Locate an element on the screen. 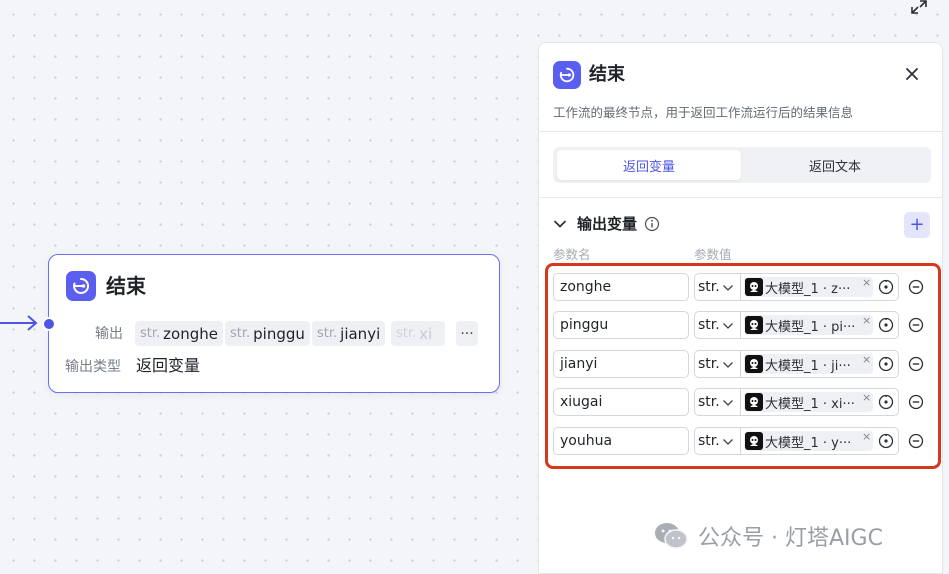  node-output-type-value: 返回变量 is located at coordinates (168, 365).